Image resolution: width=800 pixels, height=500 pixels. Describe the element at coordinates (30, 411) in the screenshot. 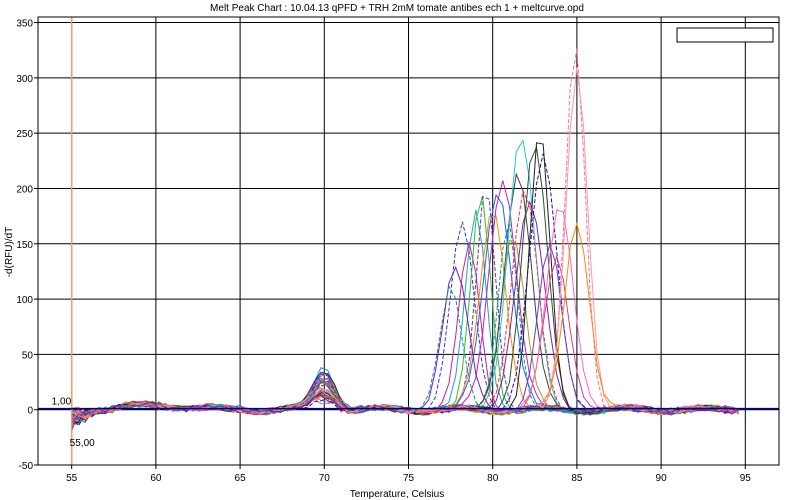

I see `y-tick-label: 0` at that location.